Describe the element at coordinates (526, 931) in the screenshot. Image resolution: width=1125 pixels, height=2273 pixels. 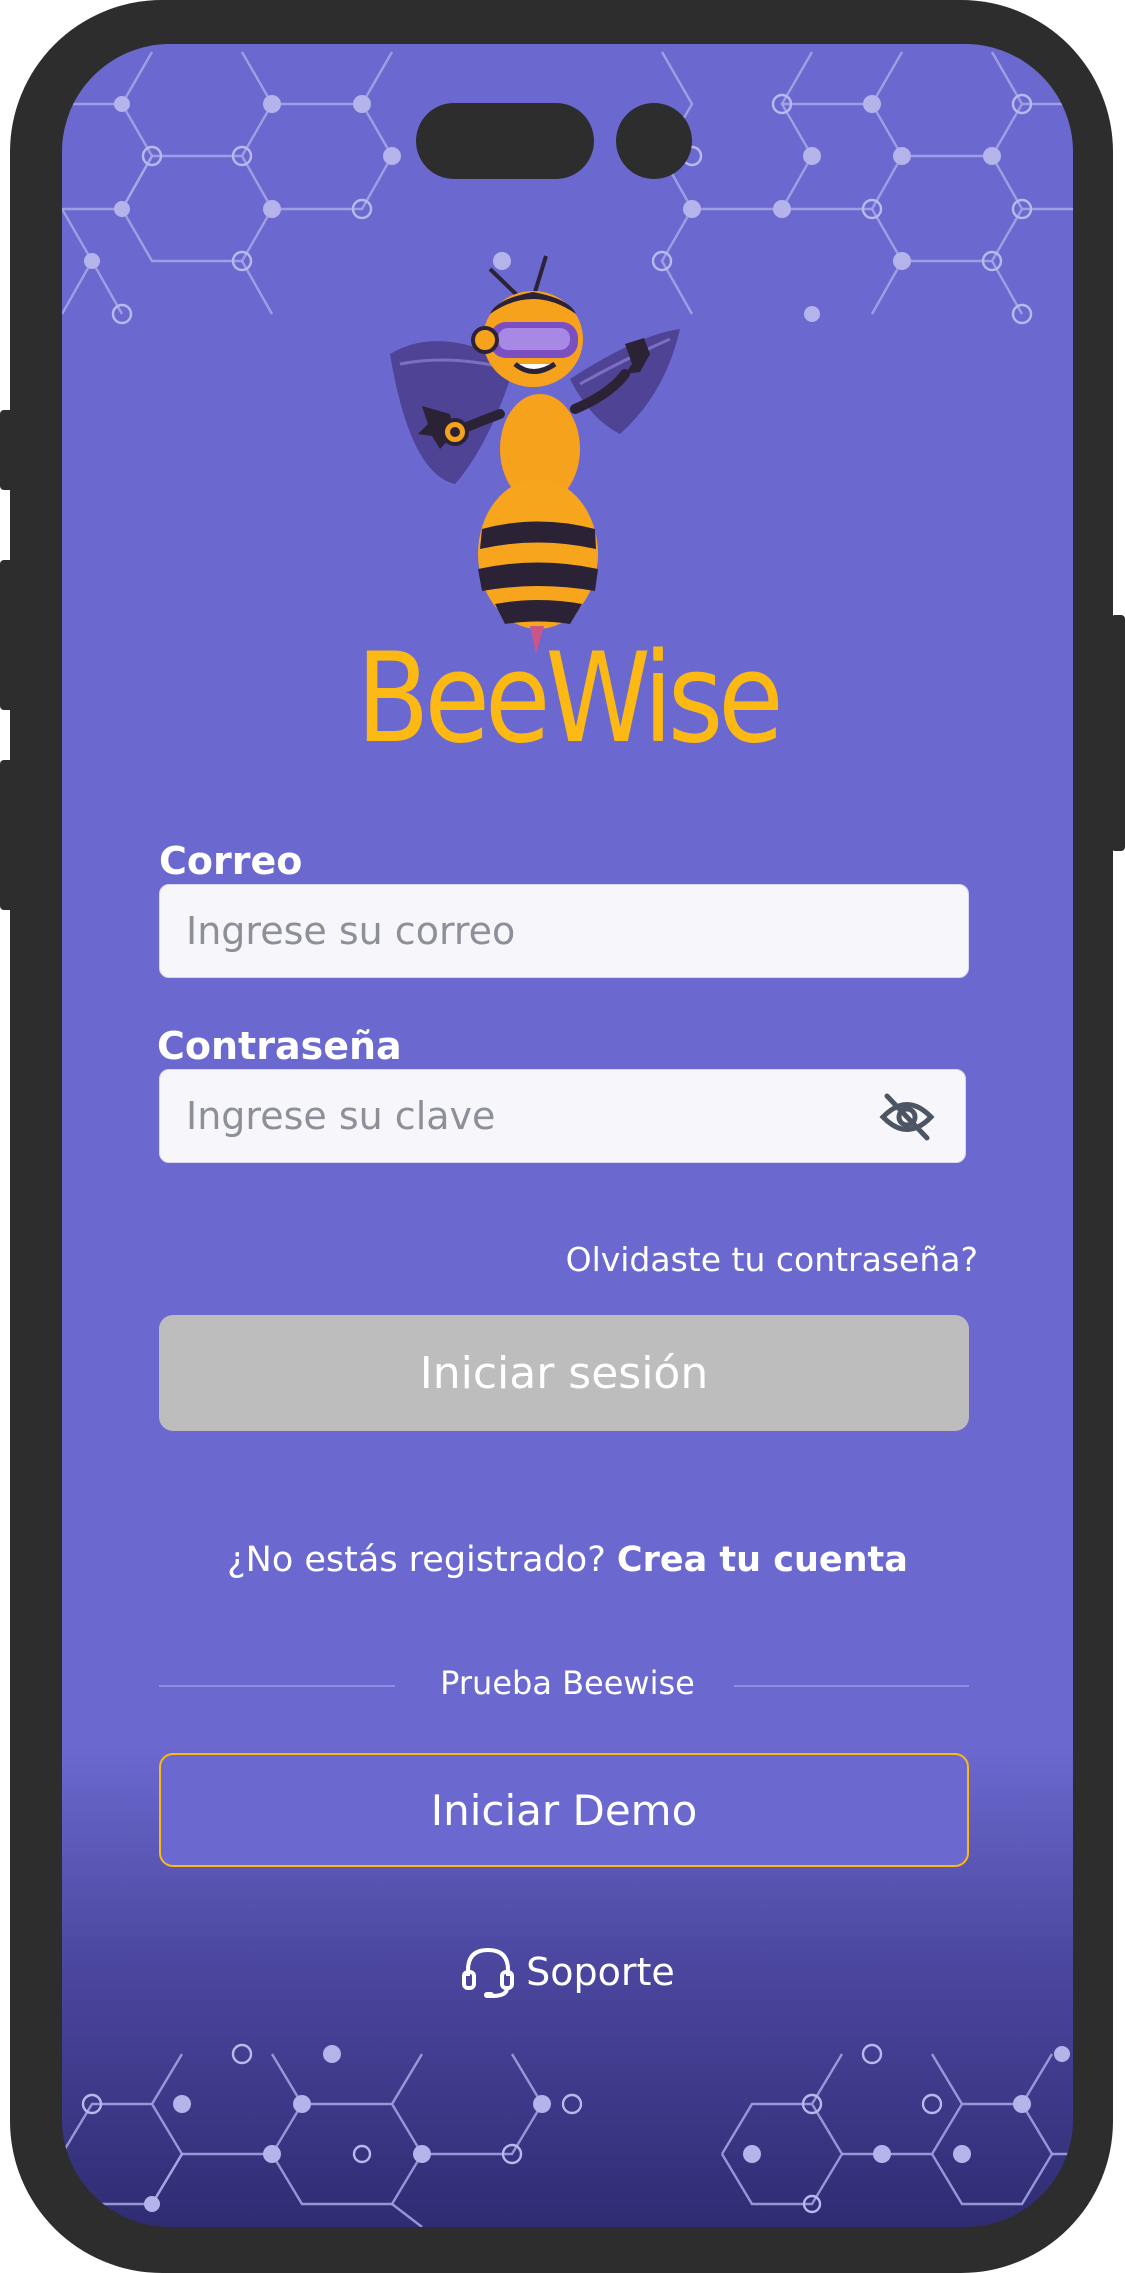
I see `email-input` at that location.